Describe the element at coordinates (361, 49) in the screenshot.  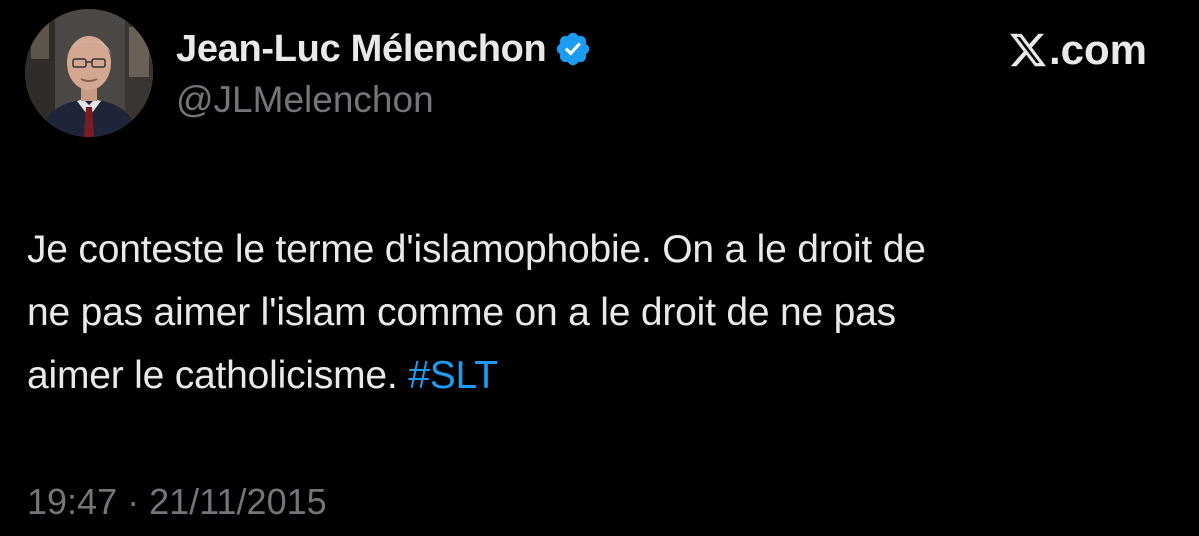
I see `author-name: Jean-Luc Mélenchon` at that location.